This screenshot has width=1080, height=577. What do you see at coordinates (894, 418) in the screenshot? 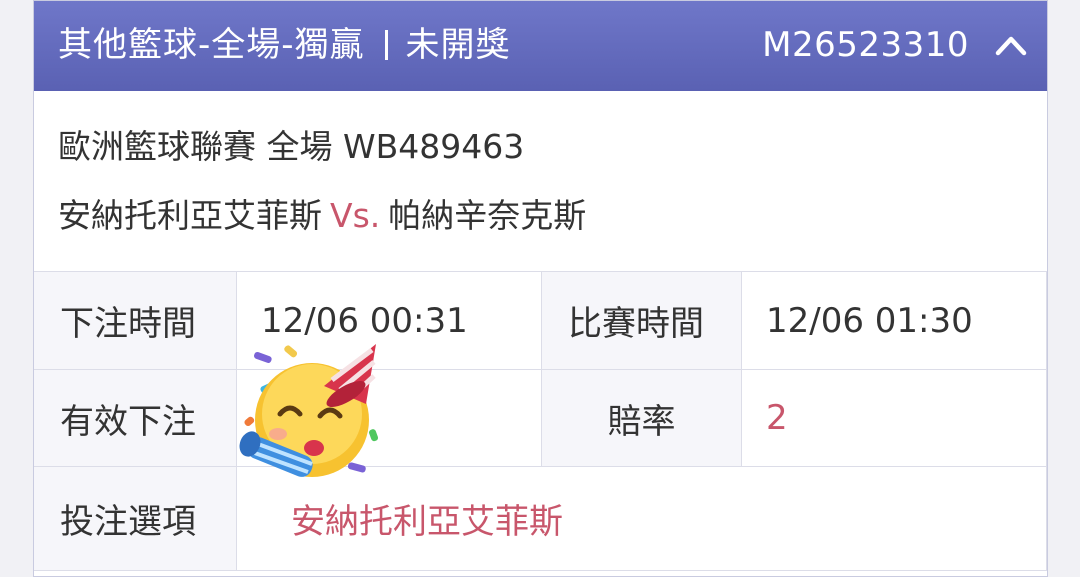
I see `odds-value: 2` at bounding box center [894, 418].